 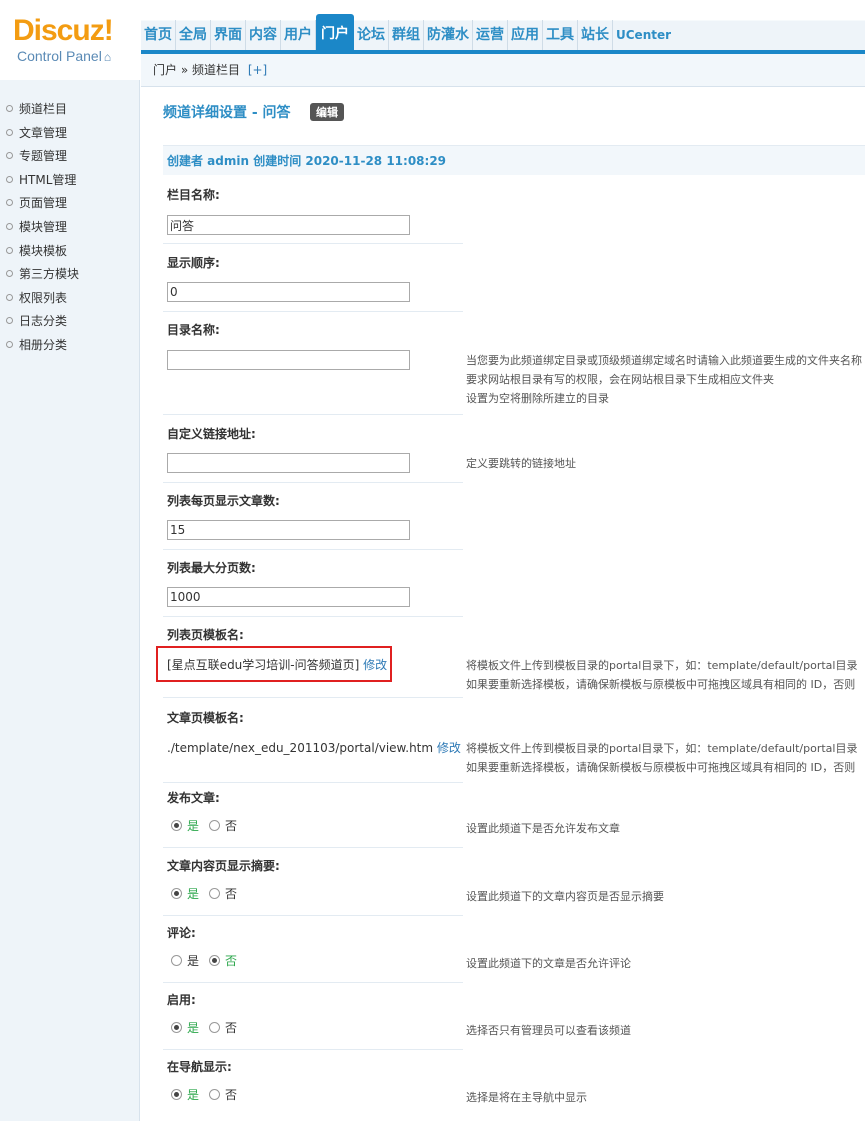 I want to click on nav-item-11: 工具, so click(x=560, y=35).